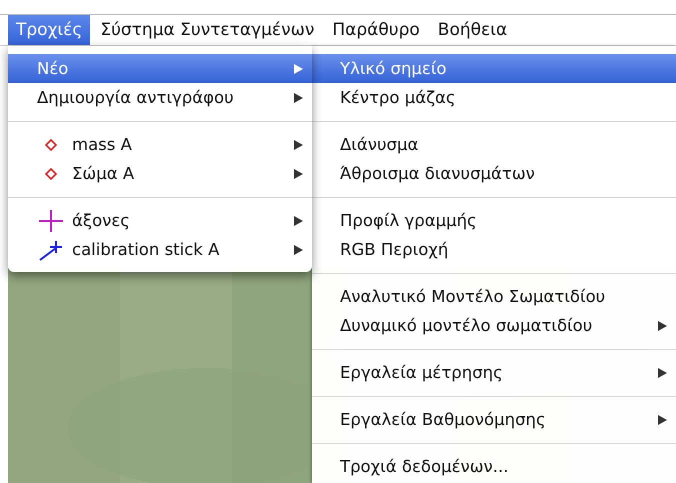  Describe the element at coordinates (494, 220) in the screenshot. I see `menu-item: Προφίλ γραμμής` at that location.